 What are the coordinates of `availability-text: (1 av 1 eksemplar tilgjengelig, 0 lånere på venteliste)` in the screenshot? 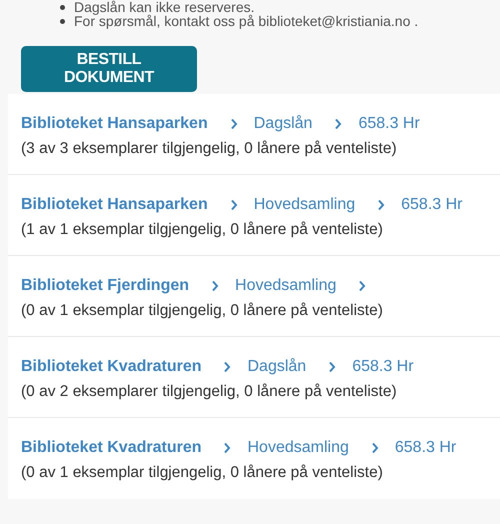 It's located at (202, 230).